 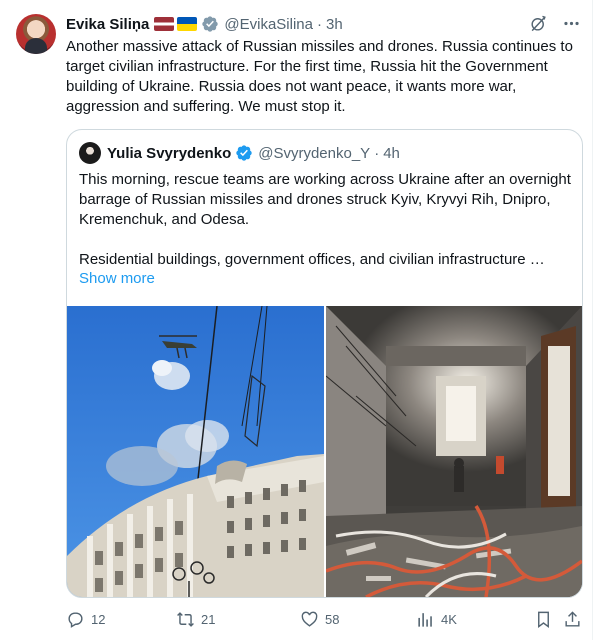 I want to click on show-more-link: Show more, so click(x=117, y=278).